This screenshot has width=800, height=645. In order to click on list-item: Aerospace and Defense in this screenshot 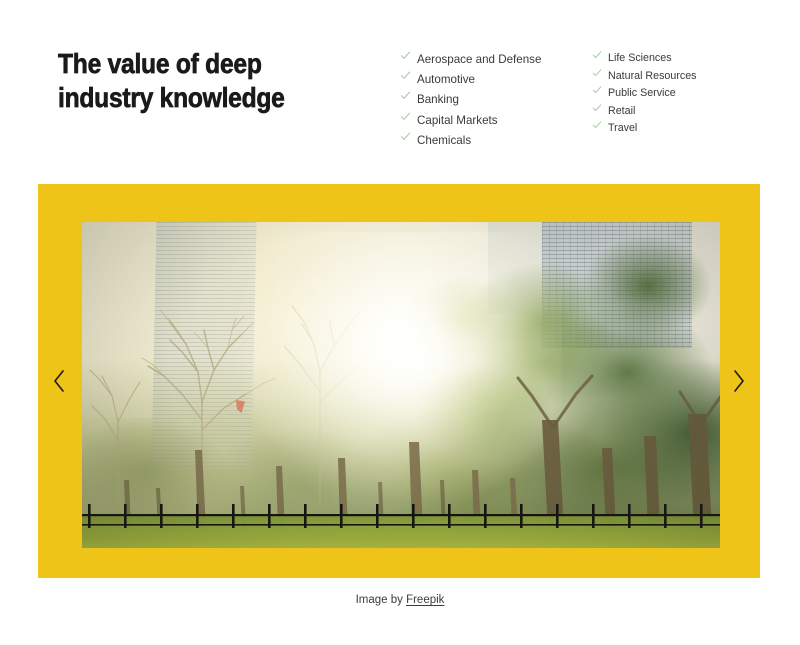, I will do `click(496, 60)`.